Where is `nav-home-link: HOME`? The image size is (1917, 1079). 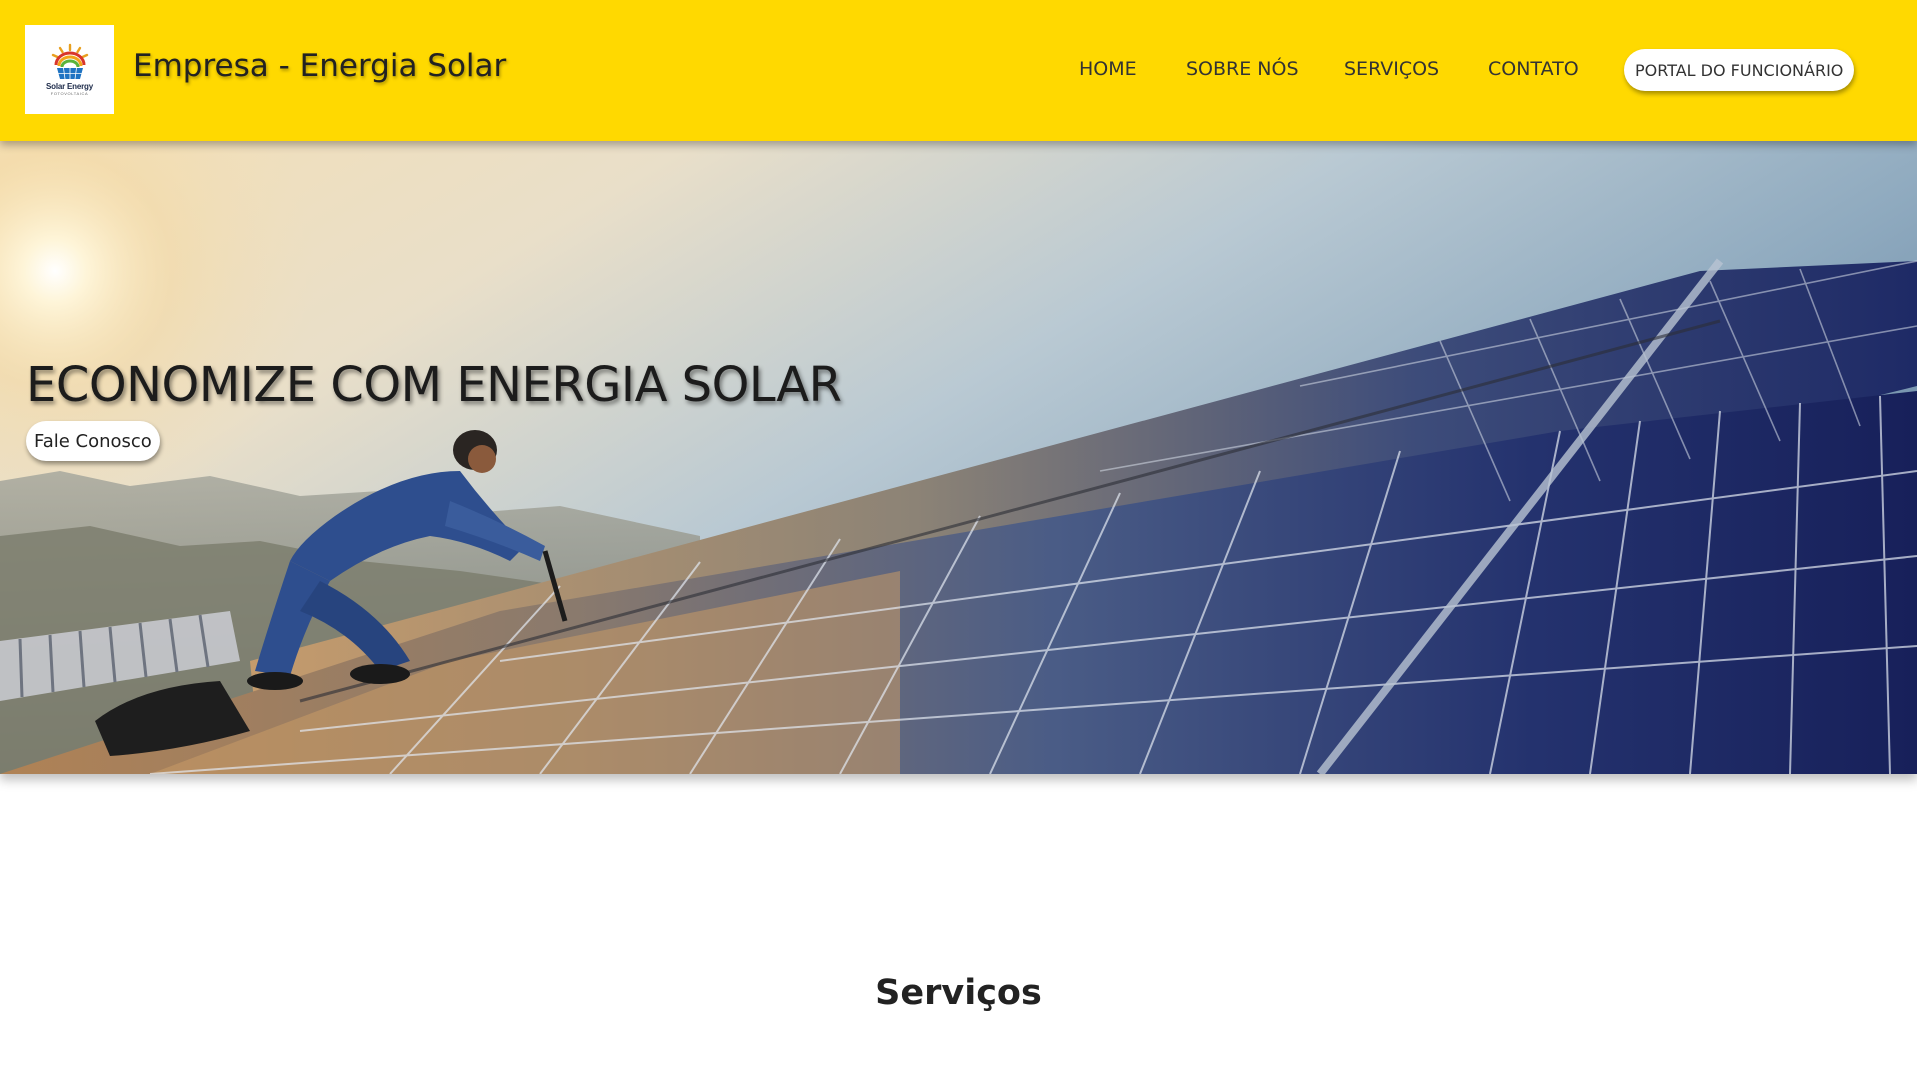
nav-home-link: HOME is located at coordinates (1108, 69).